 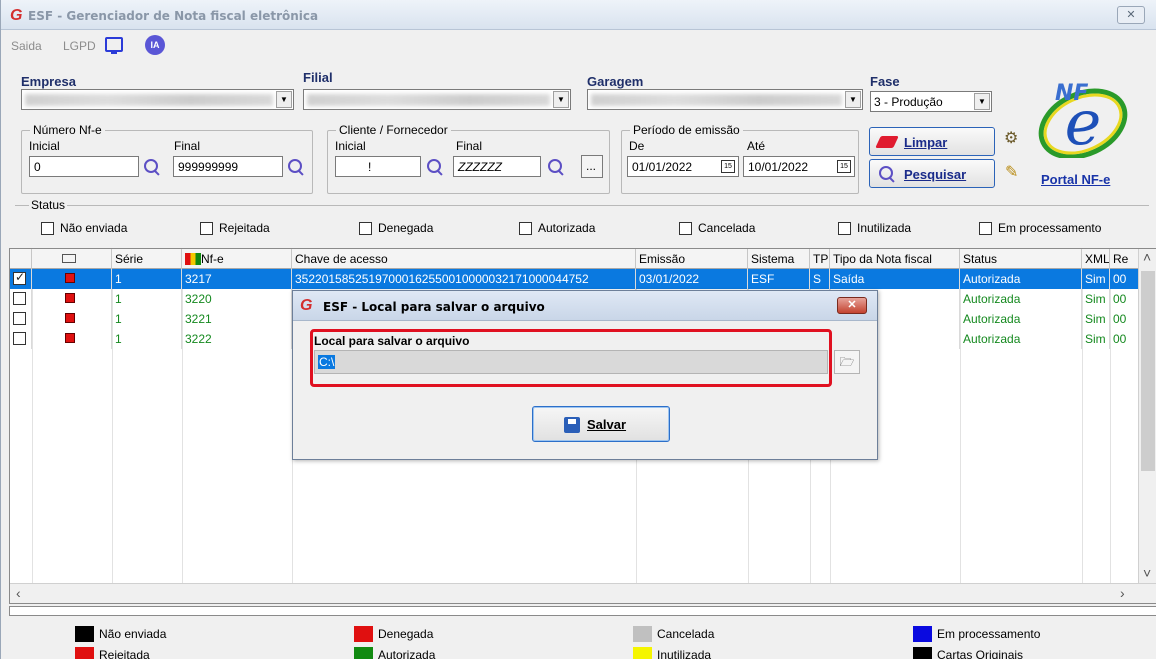 I want to click on status-title: Status, so click(x=48, y=205).